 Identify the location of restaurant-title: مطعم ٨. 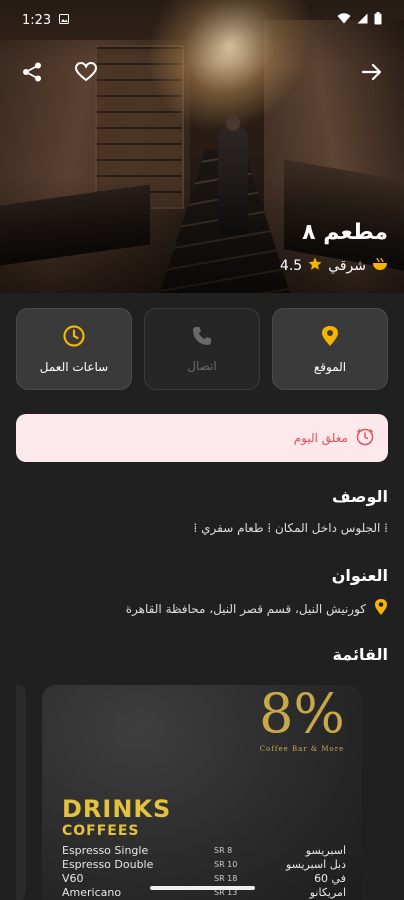
(345, 232).